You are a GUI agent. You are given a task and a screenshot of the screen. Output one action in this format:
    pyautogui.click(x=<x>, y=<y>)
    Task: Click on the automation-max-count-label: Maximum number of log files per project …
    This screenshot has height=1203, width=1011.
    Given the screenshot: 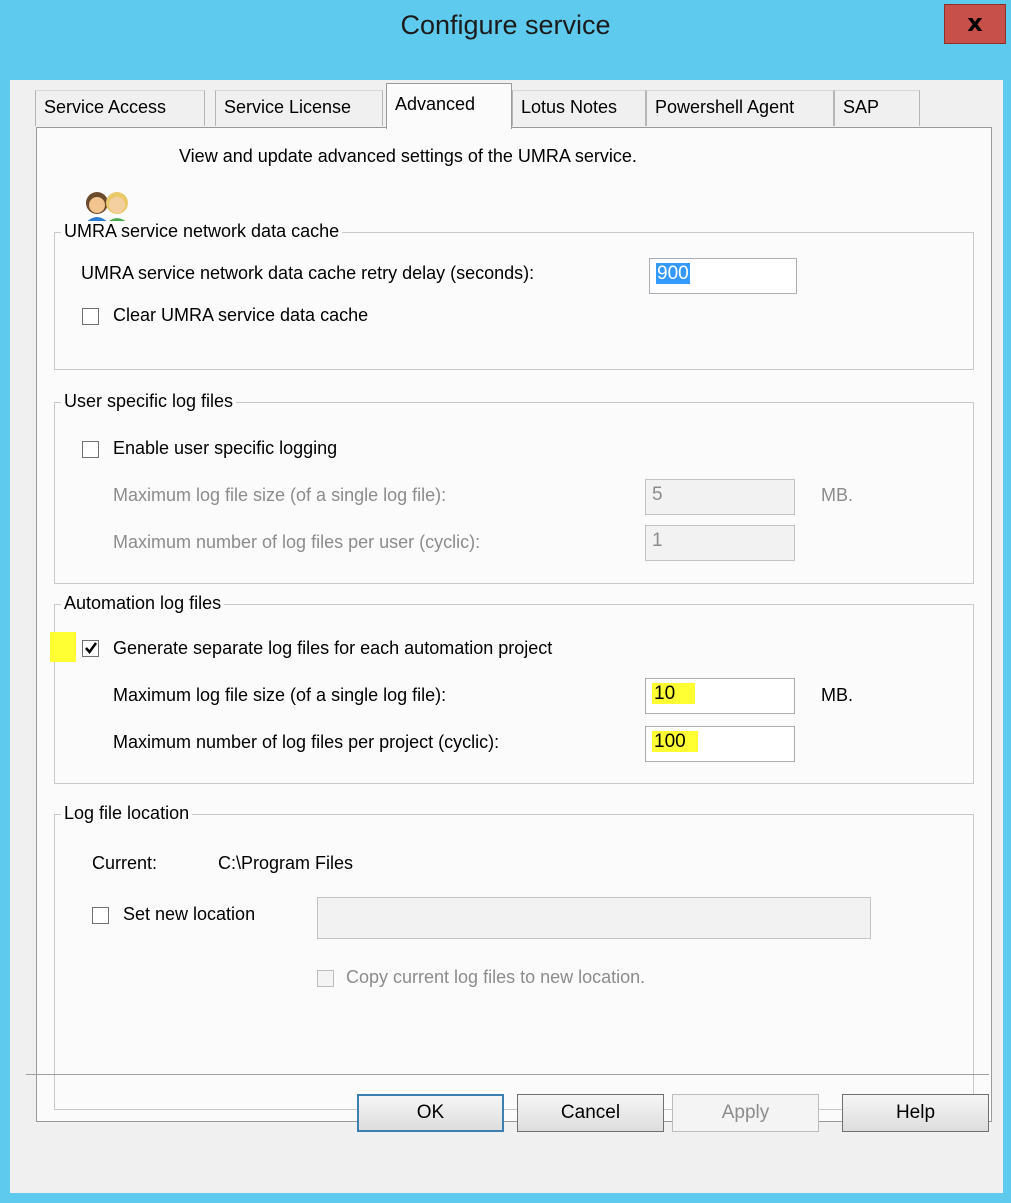 What is the action you would take?
    pyautogui.click(x=306, y=742)
    